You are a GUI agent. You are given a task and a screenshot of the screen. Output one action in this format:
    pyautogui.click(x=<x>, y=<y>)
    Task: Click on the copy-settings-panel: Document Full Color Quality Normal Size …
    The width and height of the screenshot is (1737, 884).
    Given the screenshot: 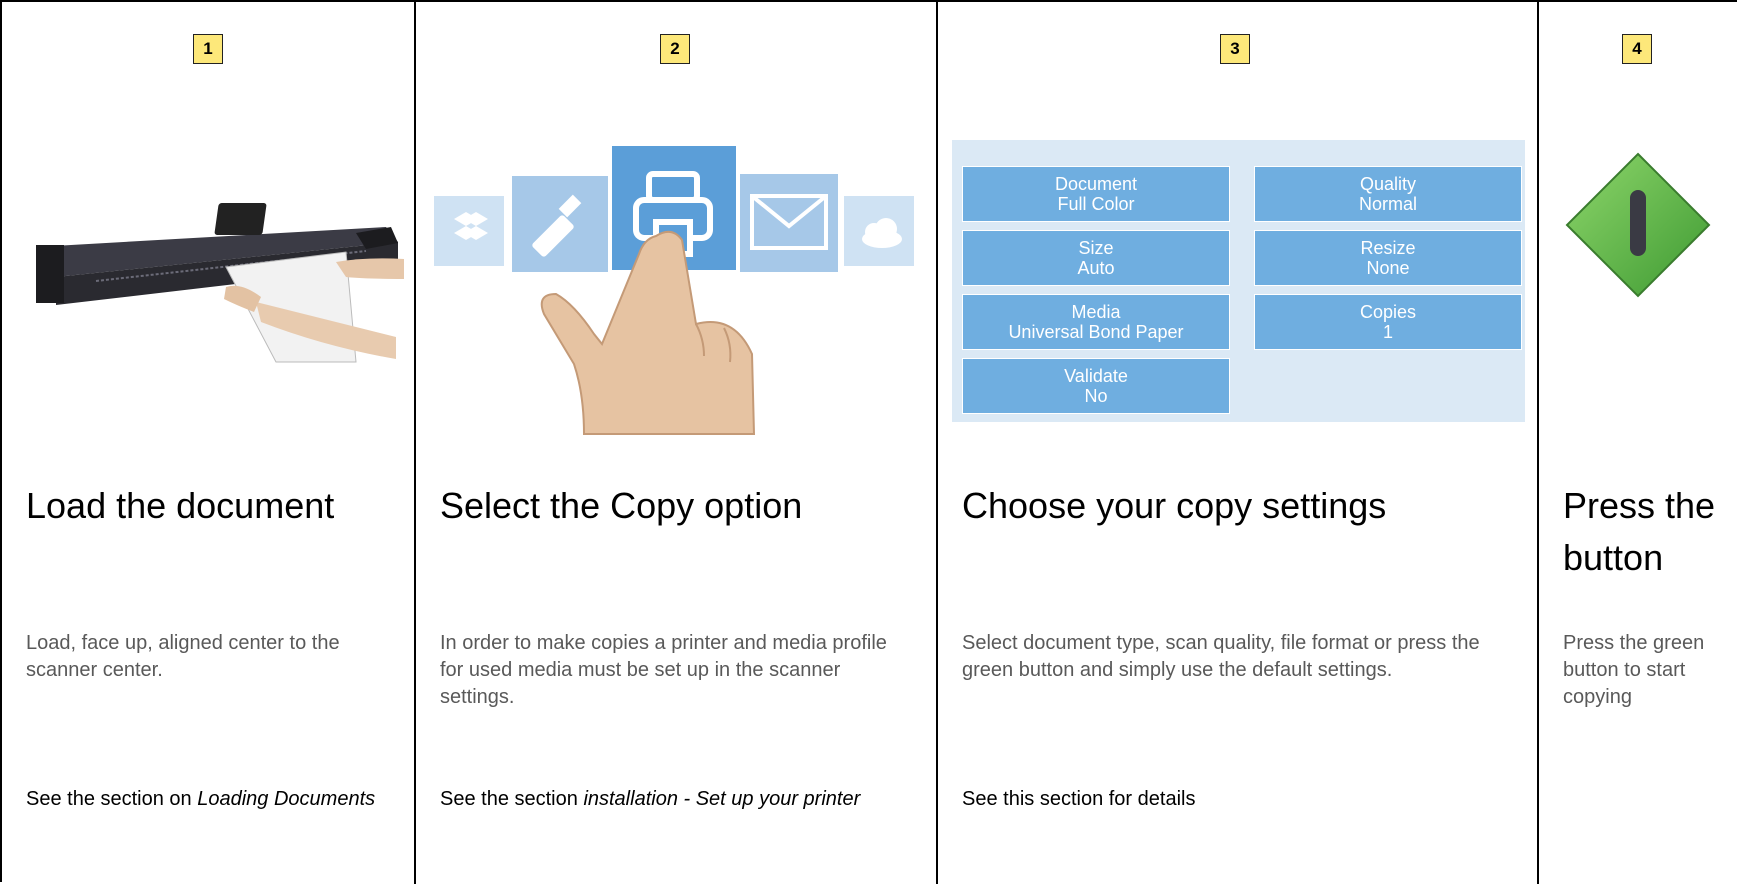 What is the action you would take?
    pyautogui.click(x=1238, y=281)
    